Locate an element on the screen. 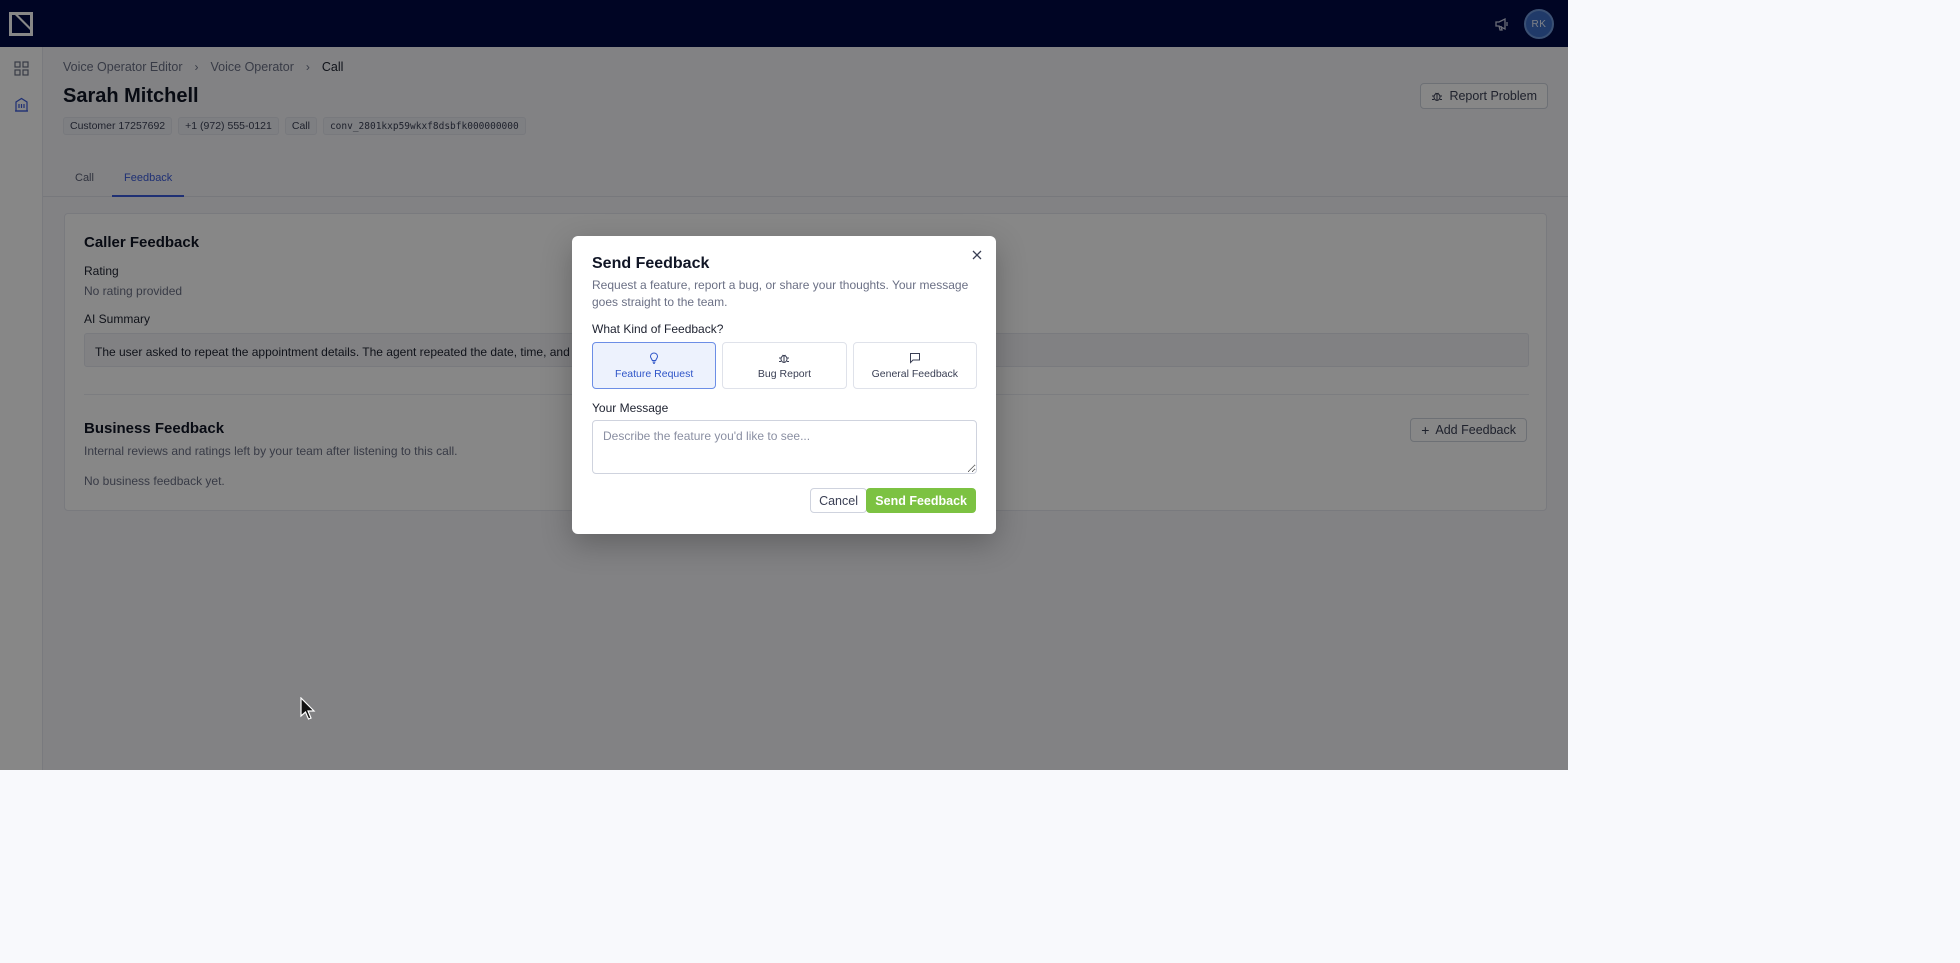 This screenshot has height=963, width=1960. dialog-title: Send Feedback is located at coordinates (651, 263).